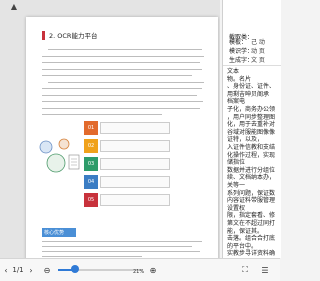 This screenshot has height=281, width=320. Describe the element at coordinates (241, 51) in the screenshot. I see `panel-field-label: 模识学：` at that location.